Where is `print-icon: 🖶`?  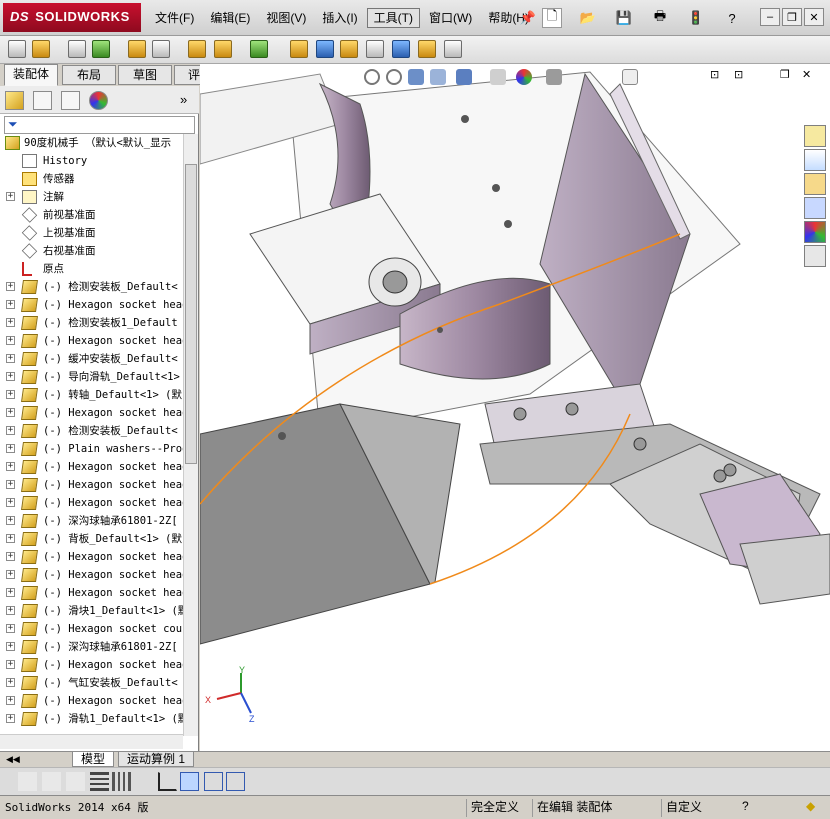
print-icon: 🖶 is located at coordinates (660, 18).